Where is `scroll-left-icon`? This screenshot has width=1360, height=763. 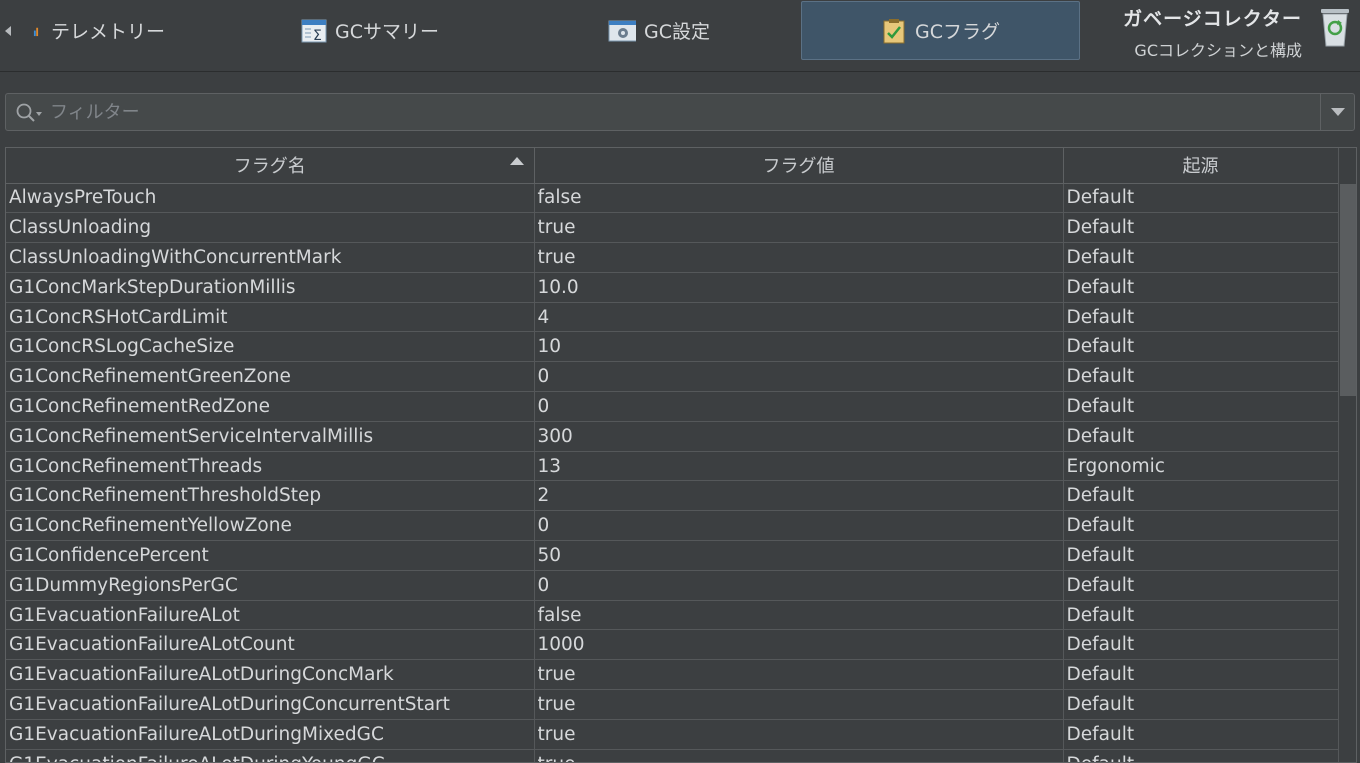
scroll-left-icon is located at coordinates (8, 31).